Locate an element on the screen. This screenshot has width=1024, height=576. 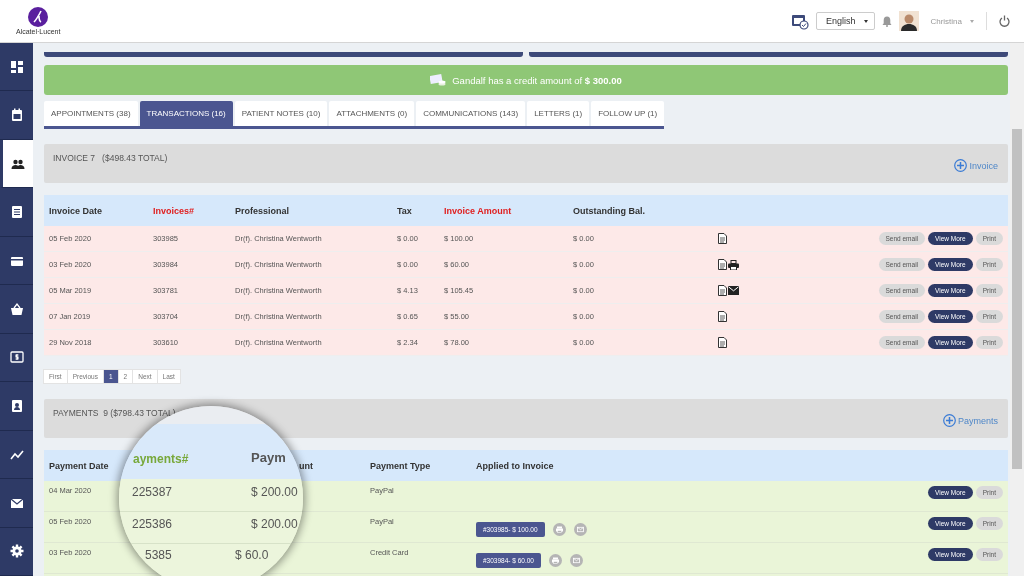
tab: FOLLOW UP (1) is located at coordinates (628, 113).